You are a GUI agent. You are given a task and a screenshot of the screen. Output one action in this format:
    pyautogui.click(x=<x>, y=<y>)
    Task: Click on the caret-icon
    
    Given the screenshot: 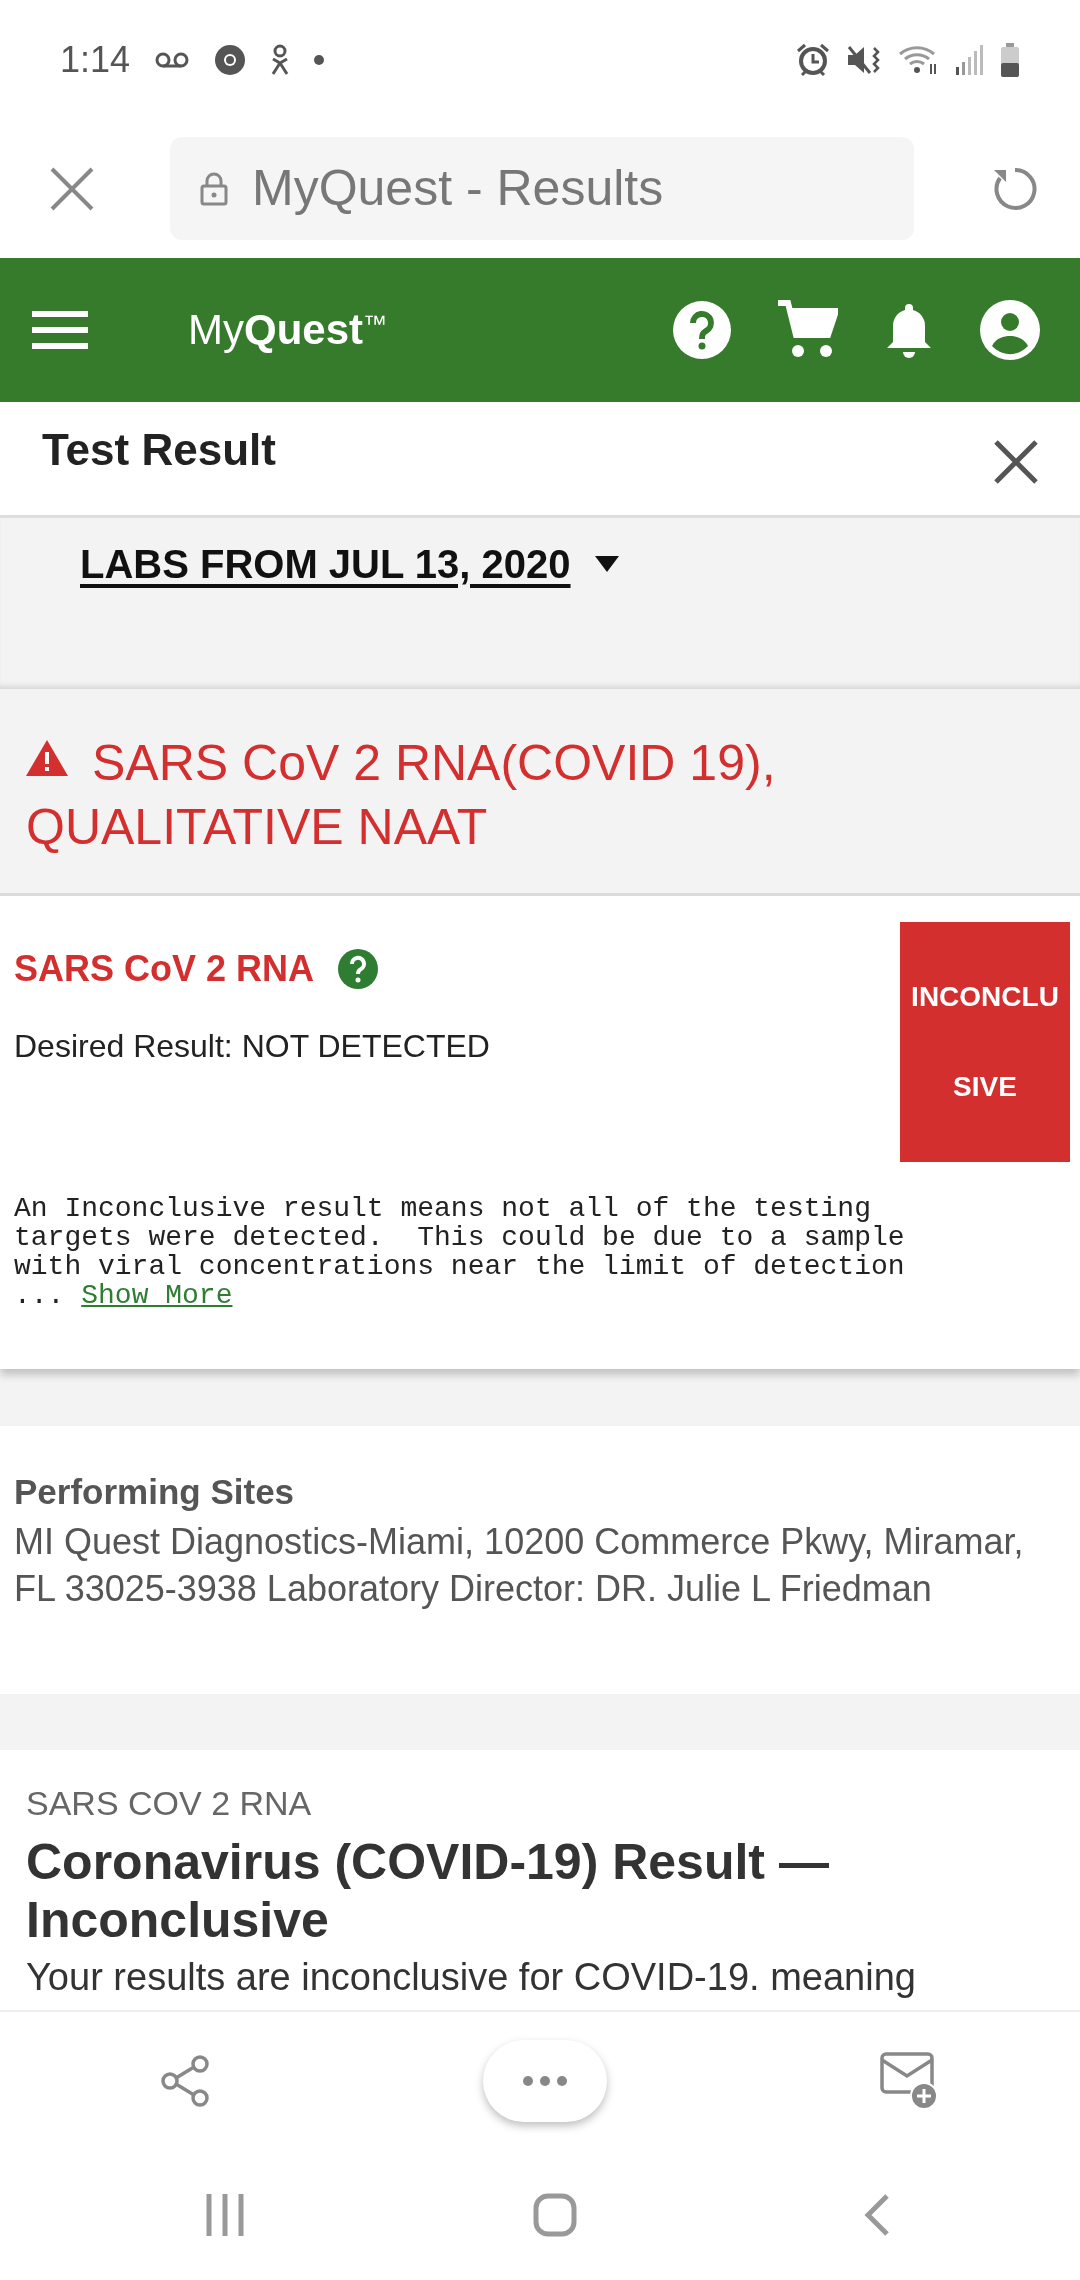 What is the action you would take?
    pyautogui.click(x=606, y=563)
    